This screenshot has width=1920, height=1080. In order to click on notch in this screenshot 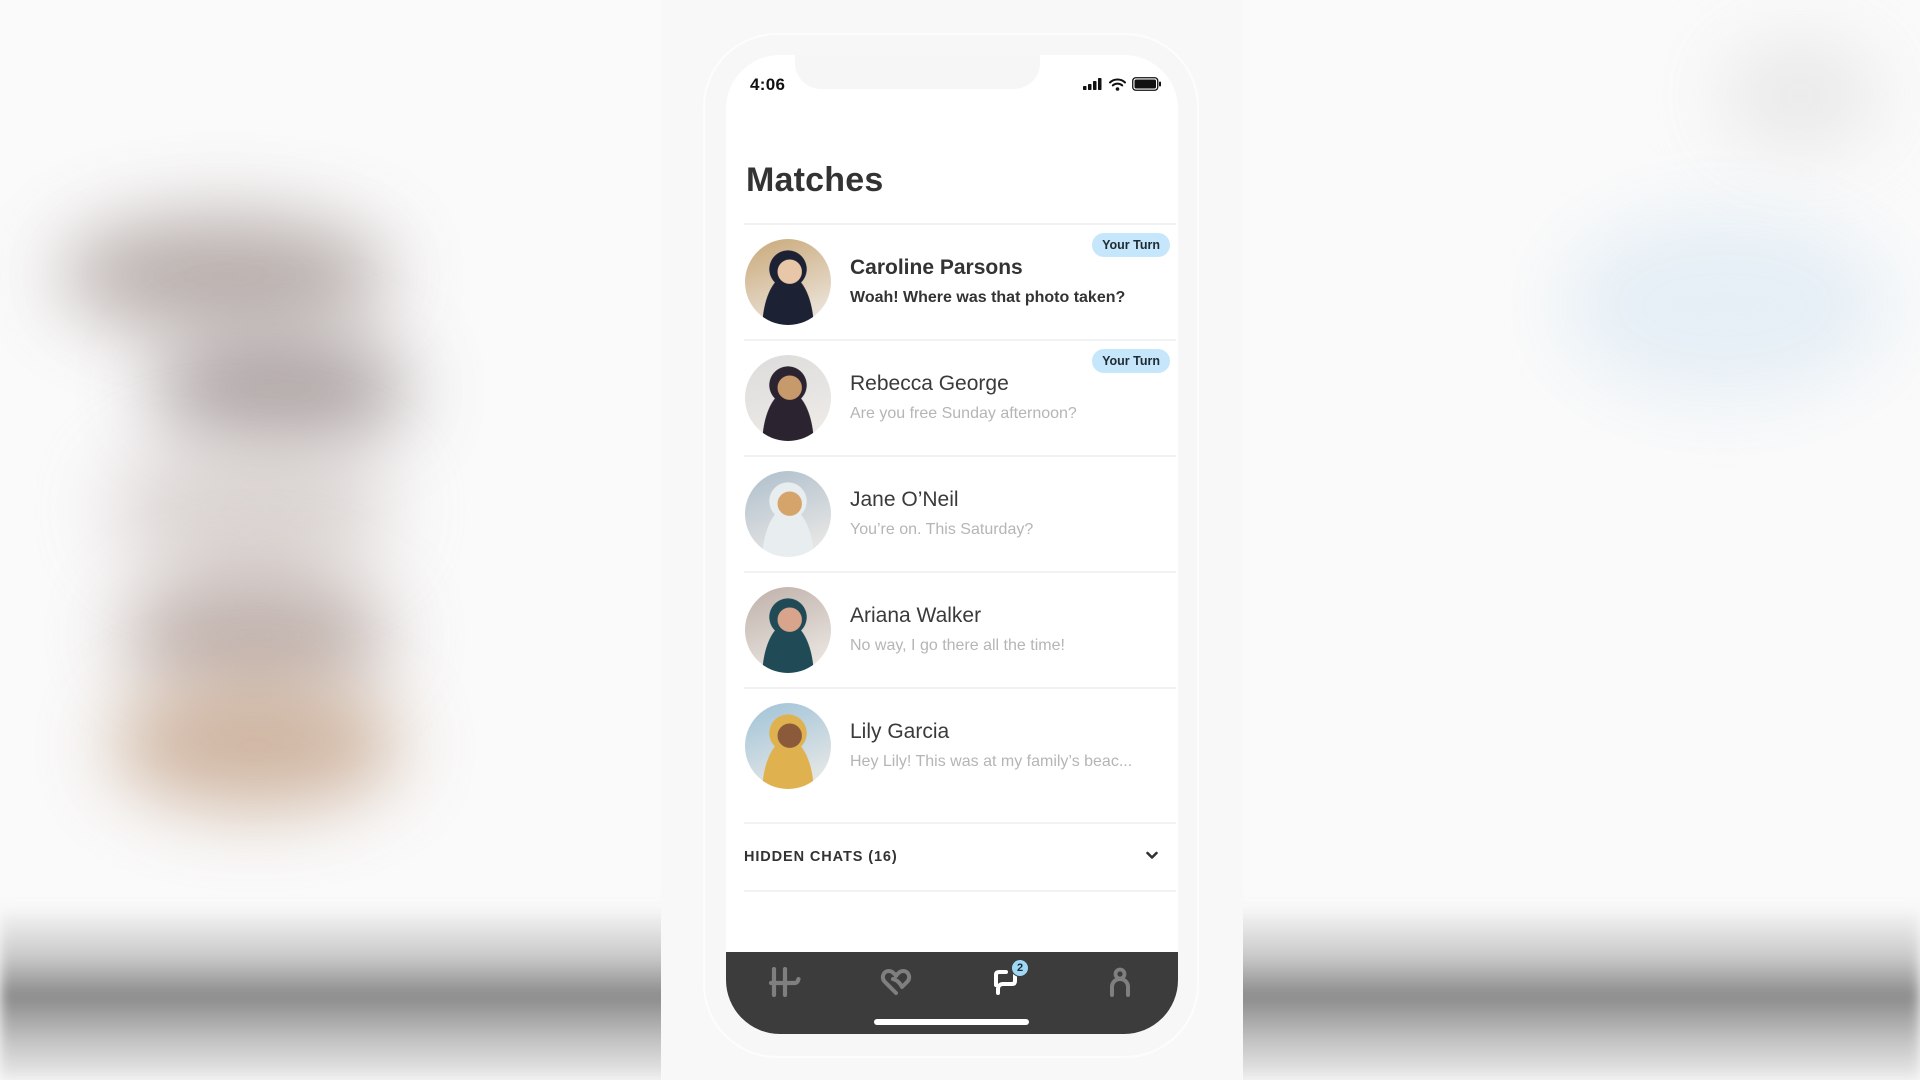, I will do `click(917, 72)`.